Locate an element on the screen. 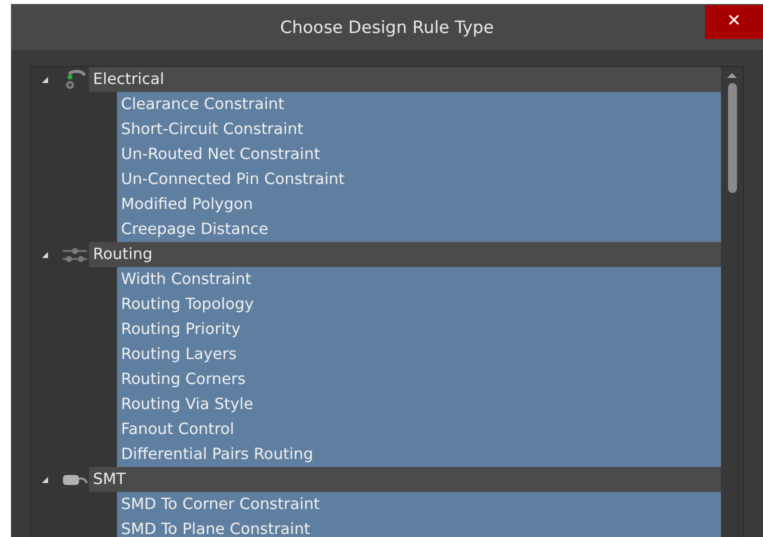 The height and width of the screenshot is (537, 763). rule-item: Modified Polygon is located at coordinates (419, 204).